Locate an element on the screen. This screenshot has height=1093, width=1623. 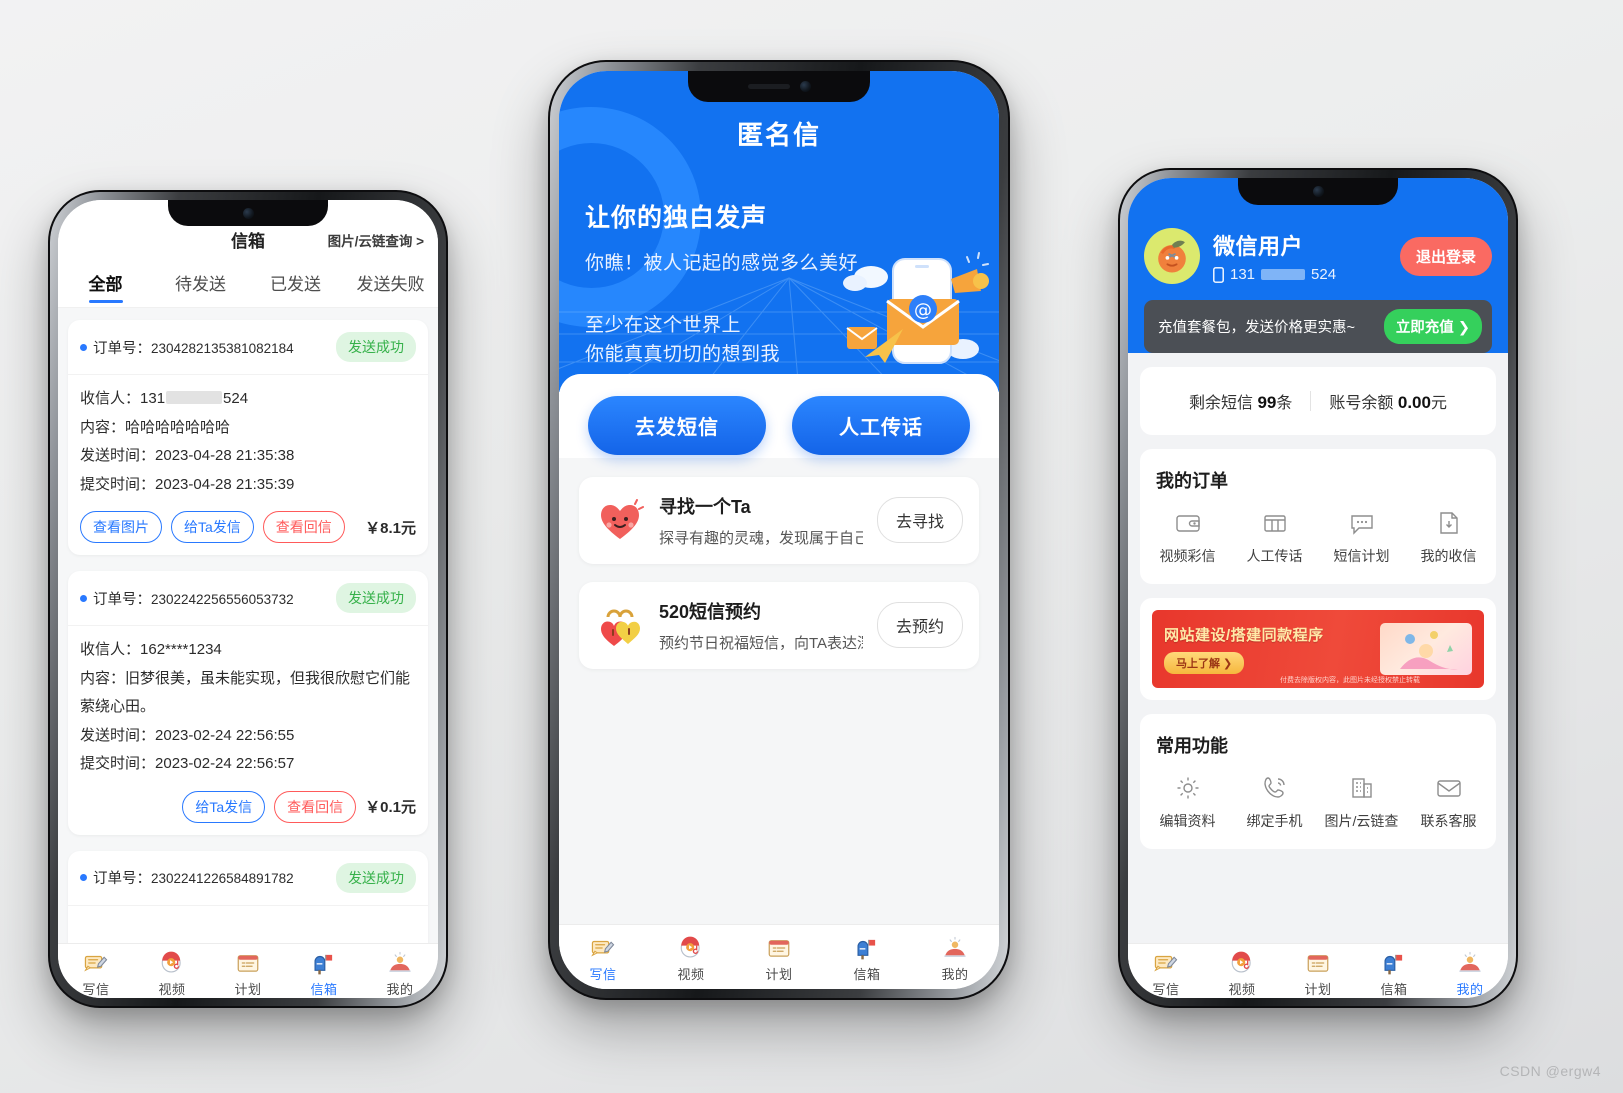
tab-failed: 发送失败 is located at coordinates (390, 284).